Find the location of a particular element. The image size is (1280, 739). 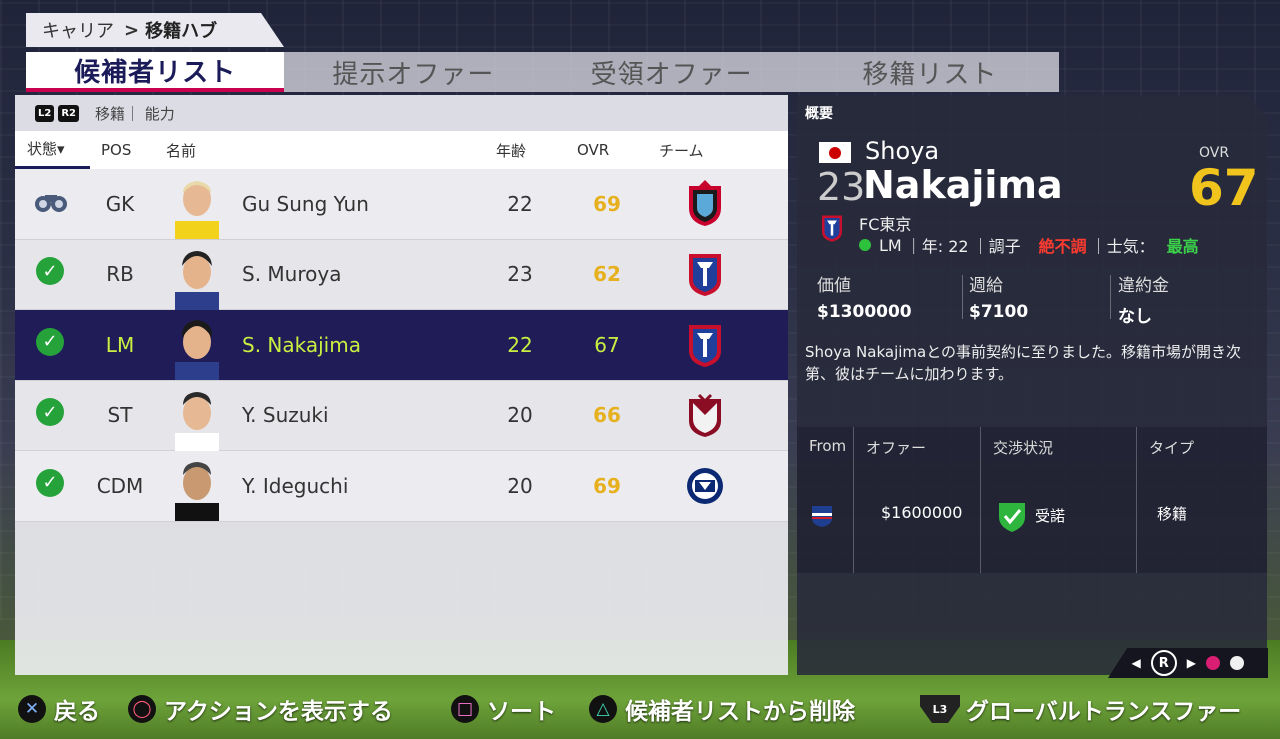

stat-number: なし is located at coordinates (1135, 317).